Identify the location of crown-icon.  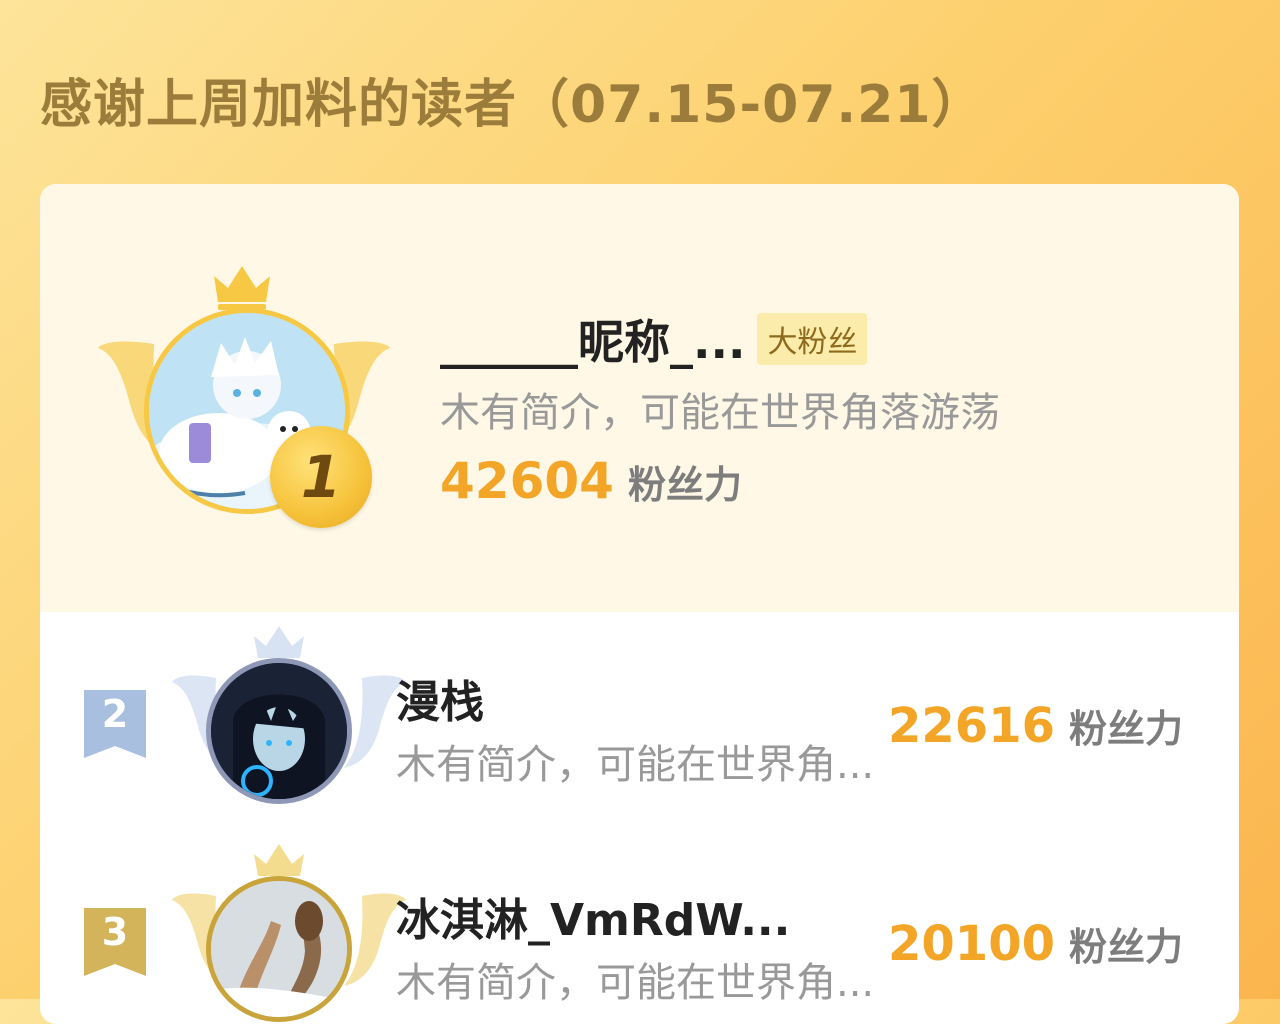
(242, 288).